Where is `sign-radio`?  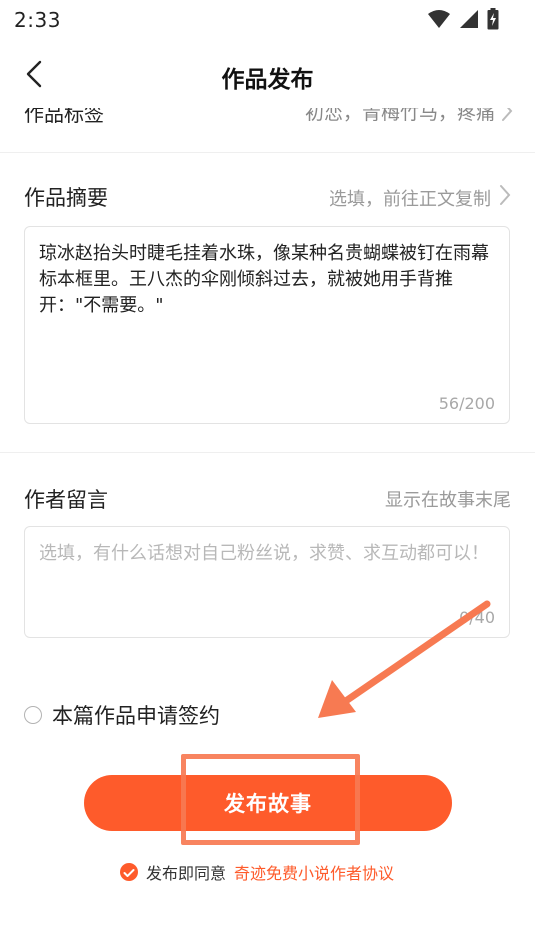 sign-radio is located at coordinates (33, 715).